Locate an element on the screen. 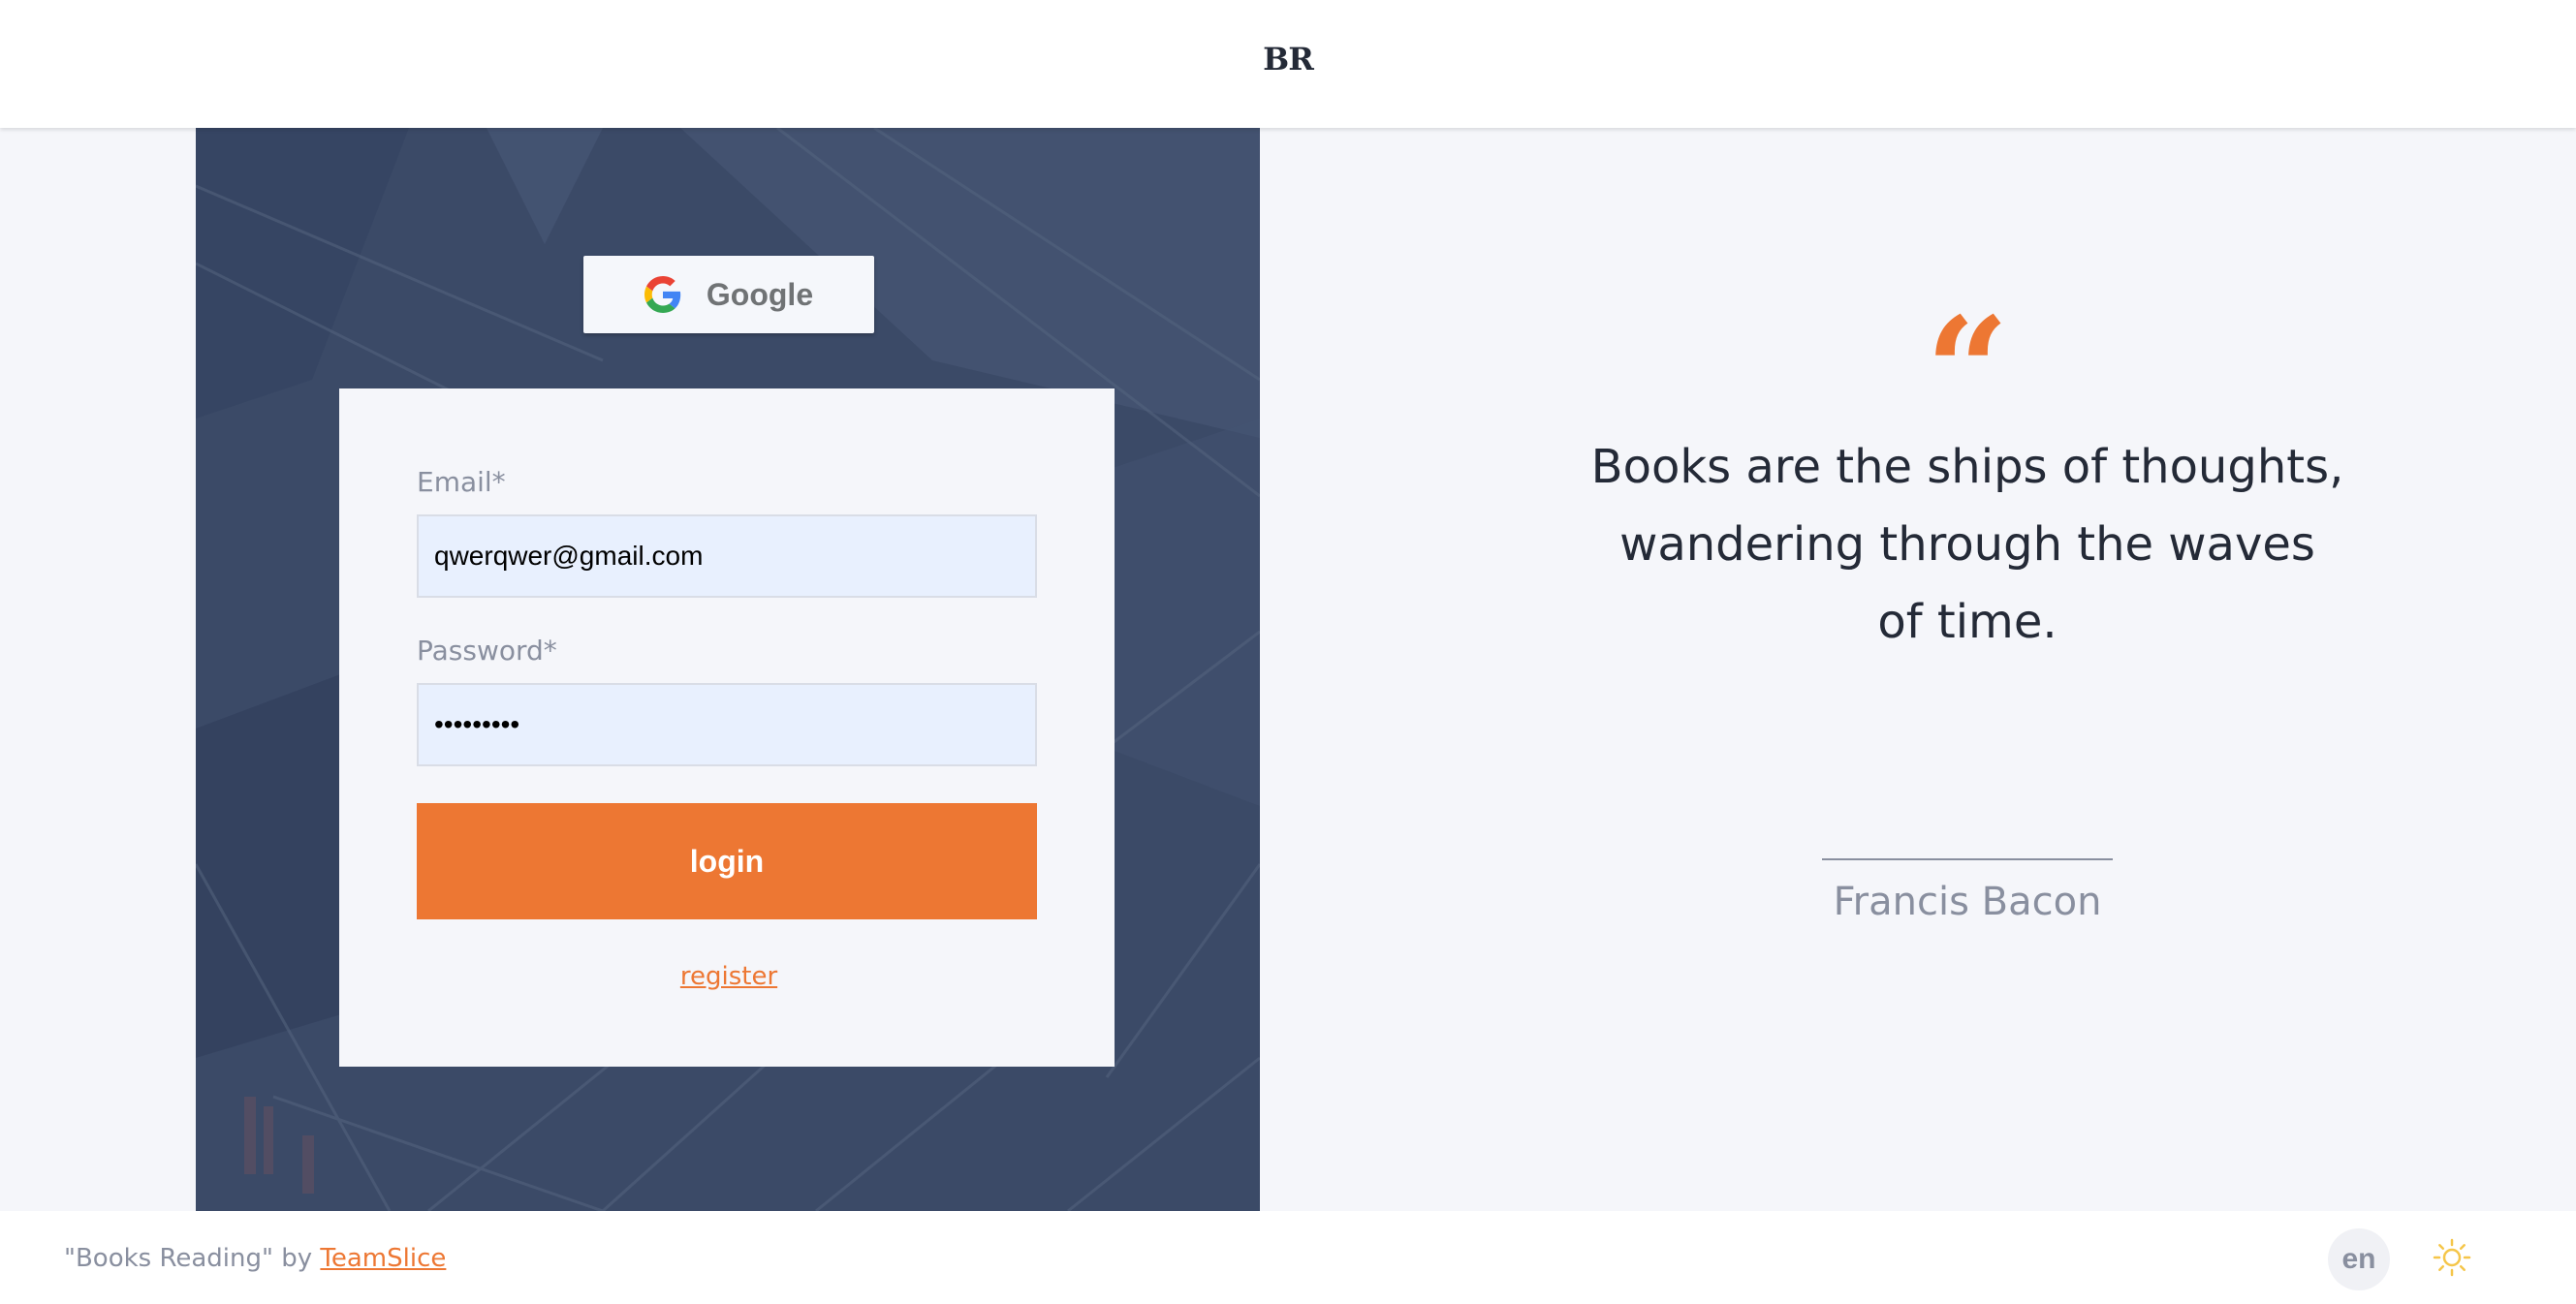  logo: BR is located at coordinates (1288, 59).